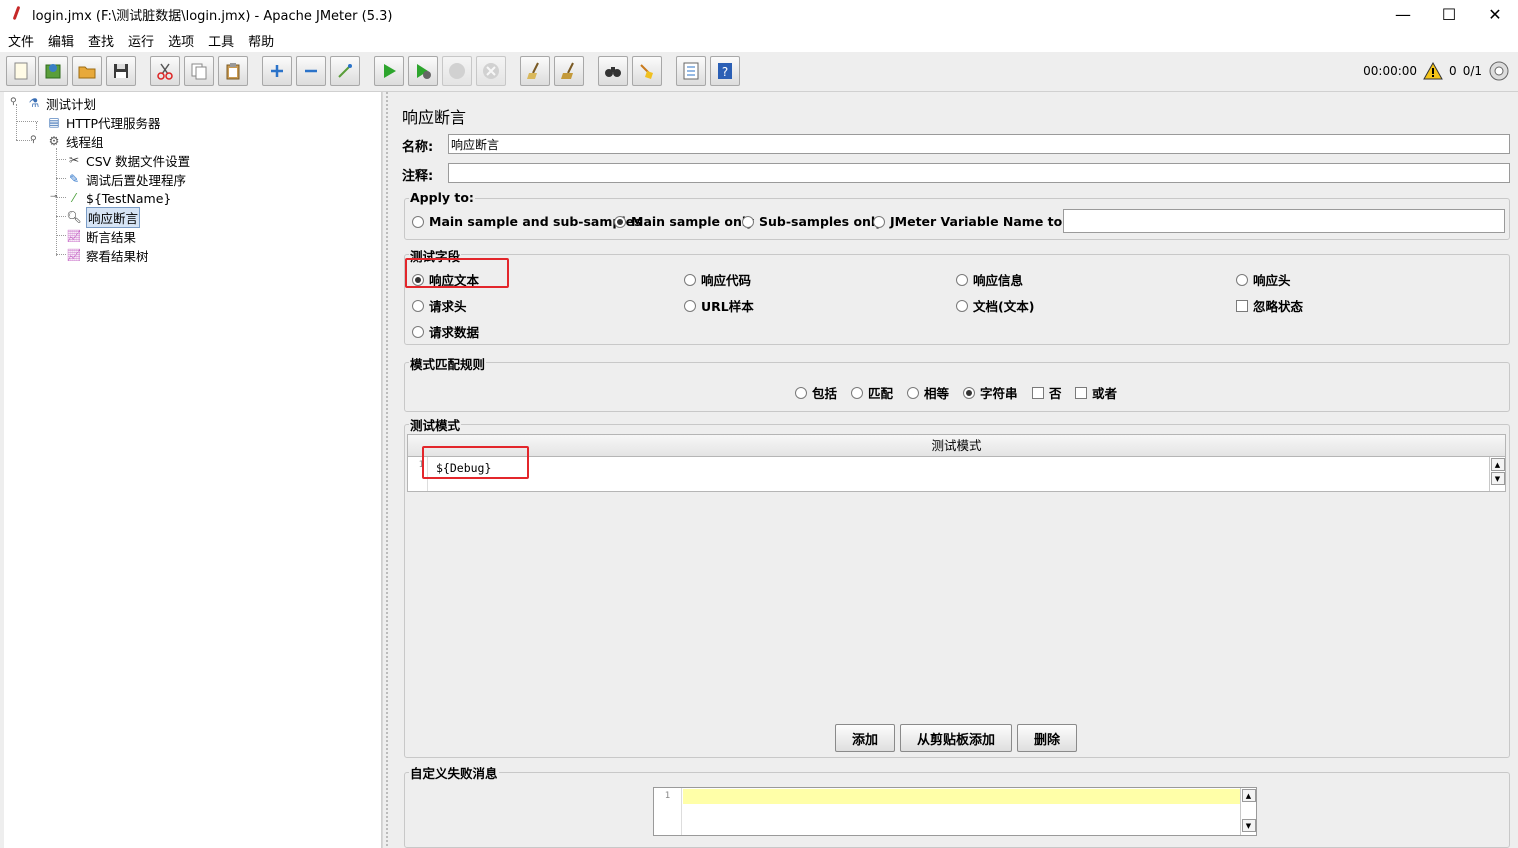 The height and width of the screenshot is (848, 1518). I want to click on function-helper-button, so click(691, 71).